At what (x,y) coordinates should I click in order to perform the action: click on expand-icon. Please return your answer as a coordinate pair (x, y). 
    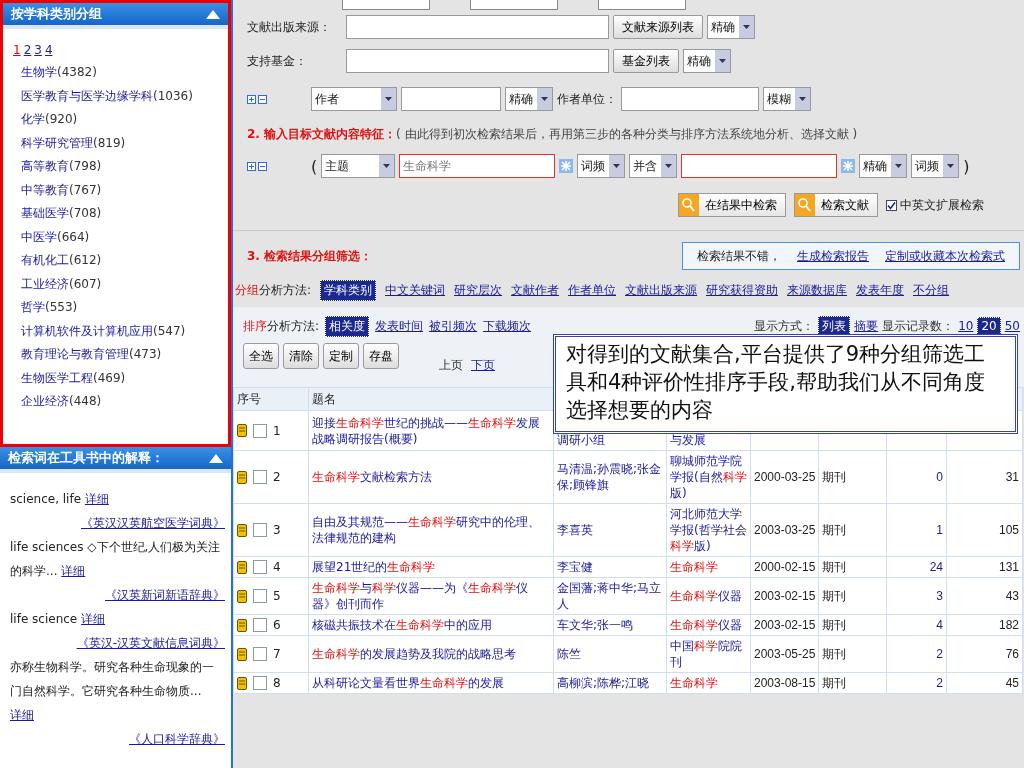
    Looking at the image, I should click on (848, 166).